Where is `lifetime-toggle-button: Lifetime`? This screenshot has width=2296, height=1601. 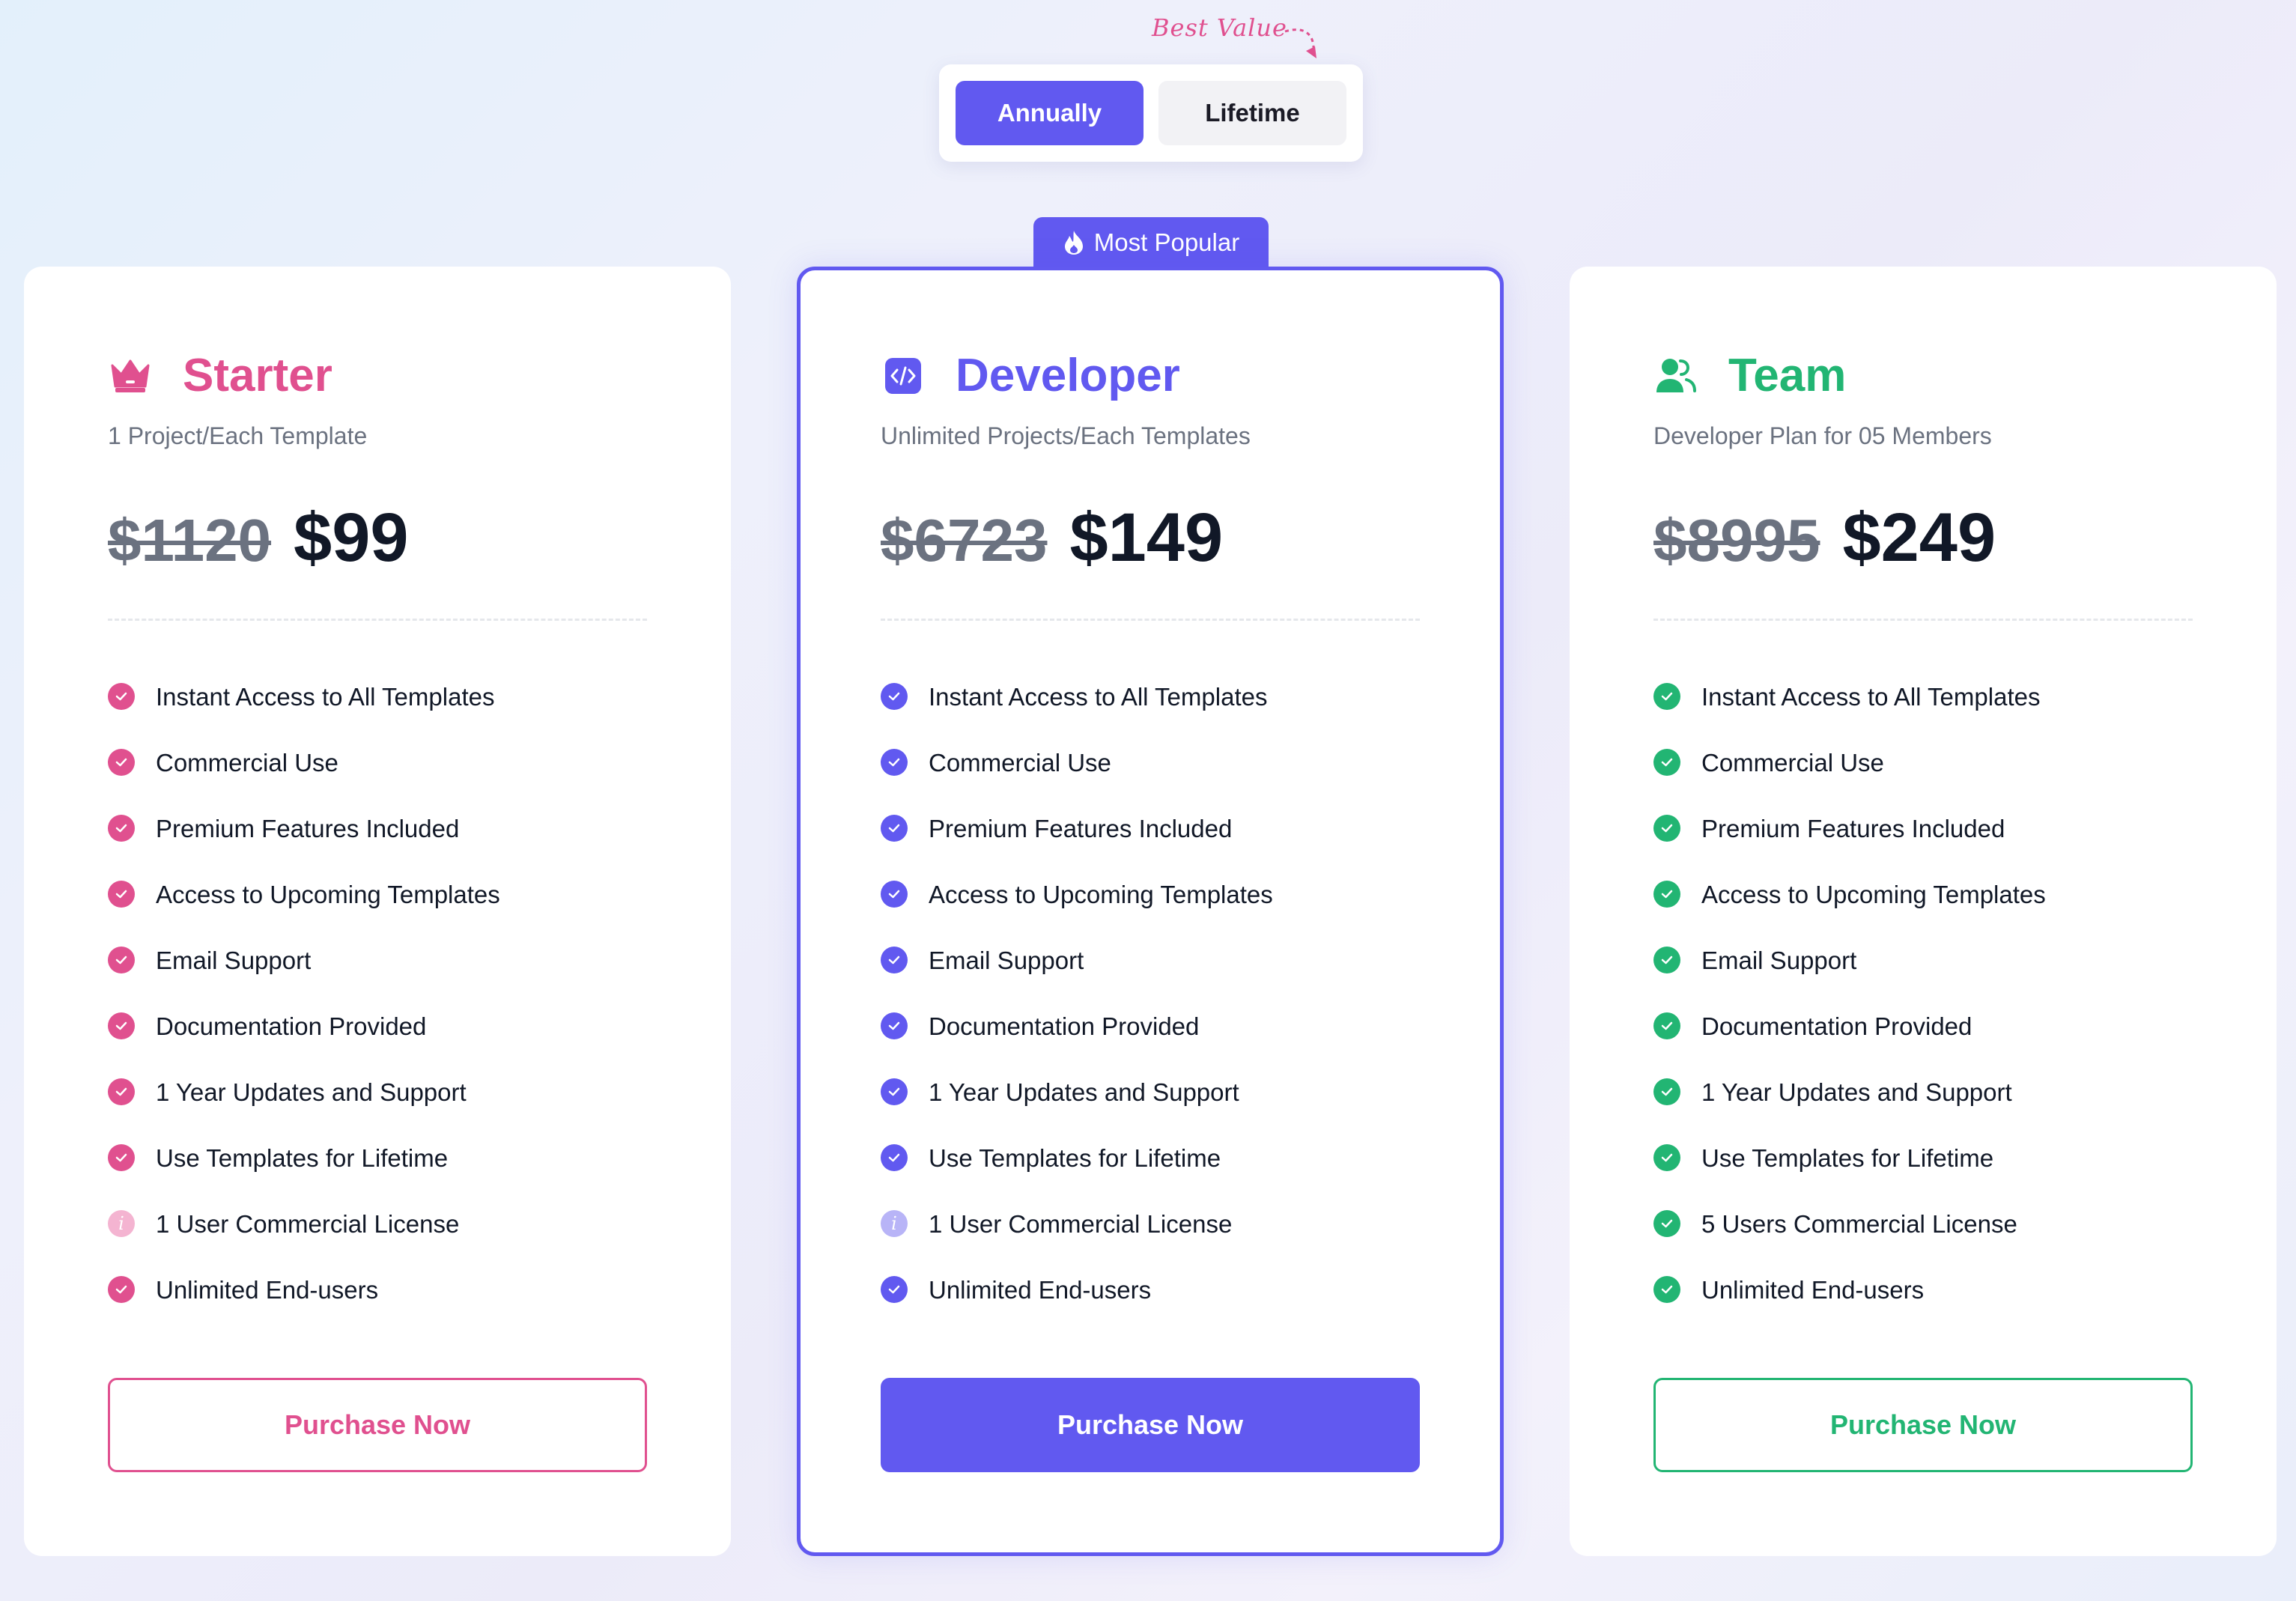 lifetime-toggle-button: Lifetime is located at coordinates (1252, 113).